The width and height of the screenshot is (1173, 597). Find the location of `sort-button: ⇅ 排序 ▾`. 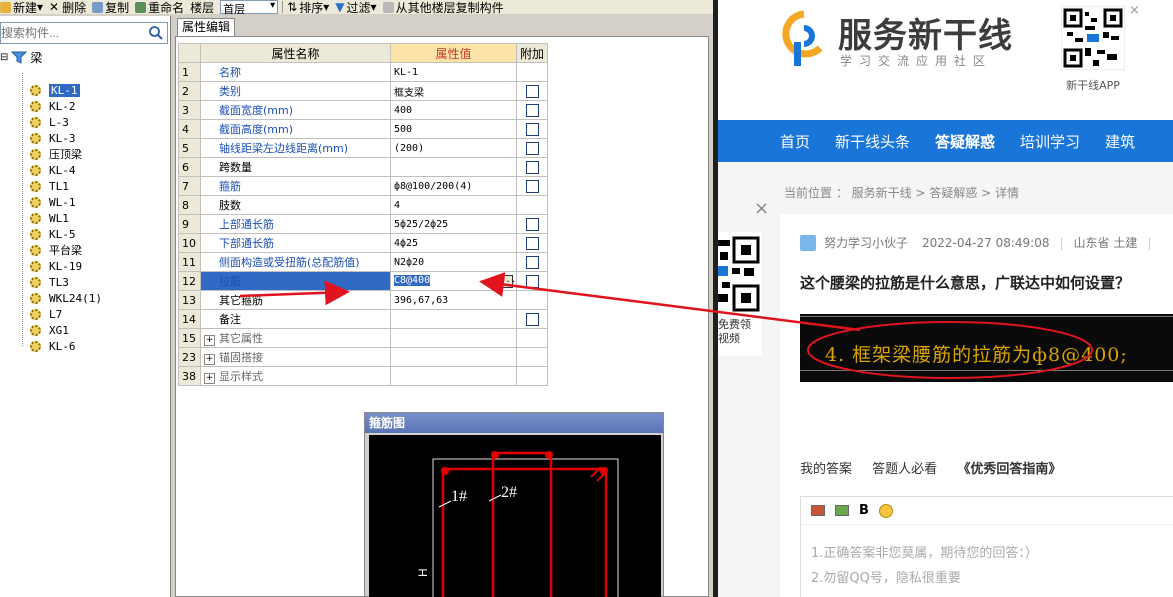

sort-button: ⇅ 排序 ▾ is located at coordinates (308, 8).